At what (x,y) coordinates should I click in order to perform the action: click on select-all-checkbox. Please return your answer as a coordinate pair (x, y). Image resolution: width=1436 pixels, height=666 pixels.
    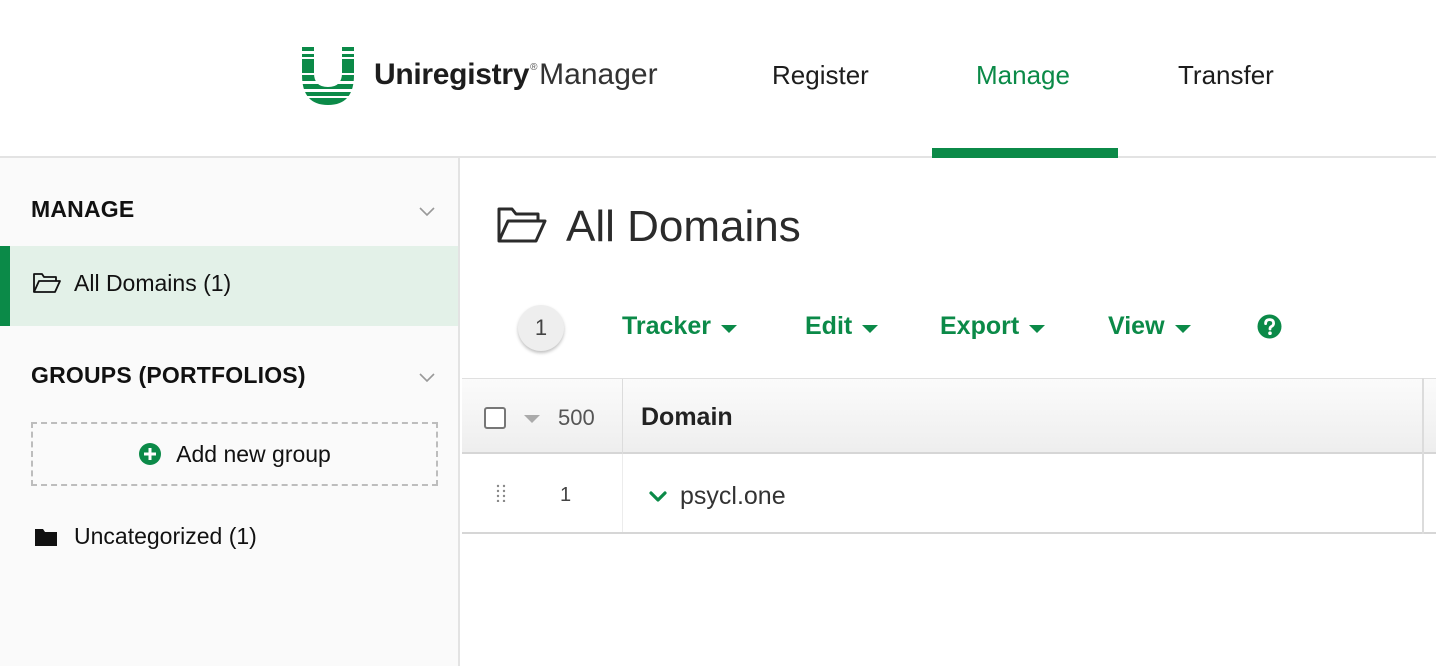
    Looking at the image, I should click on (495, 418).